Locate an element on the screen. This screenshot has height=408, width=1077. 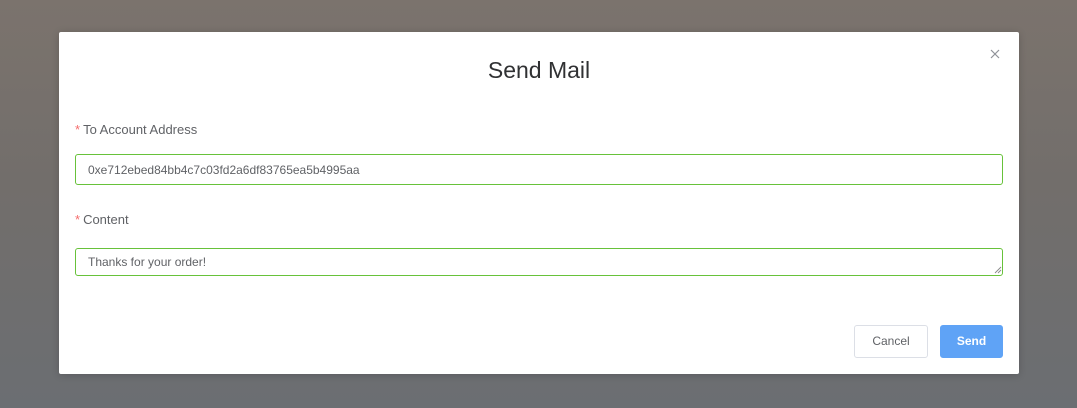
content-label-text: Content is located at coordinates (106, 219).